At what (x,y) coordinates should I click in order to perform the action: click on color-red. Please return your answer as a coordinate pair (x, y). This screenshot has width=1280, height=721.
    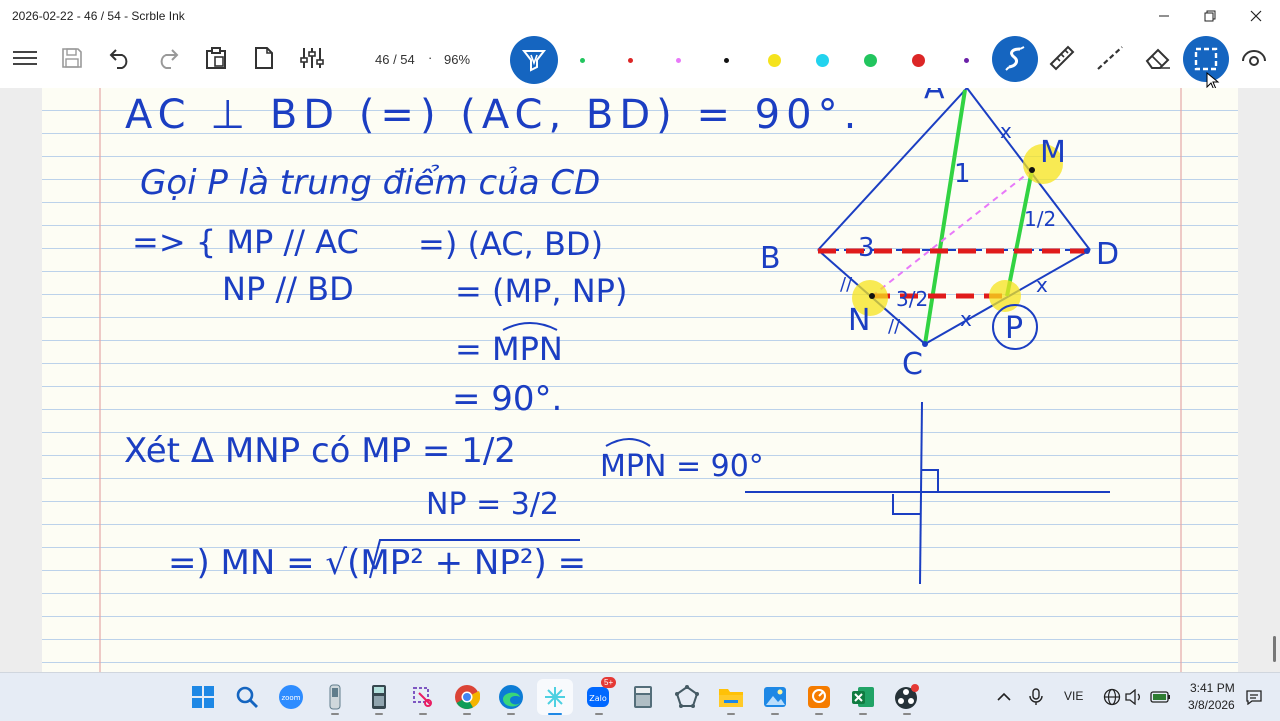
    Looking at the image, I should click on (918, 60).